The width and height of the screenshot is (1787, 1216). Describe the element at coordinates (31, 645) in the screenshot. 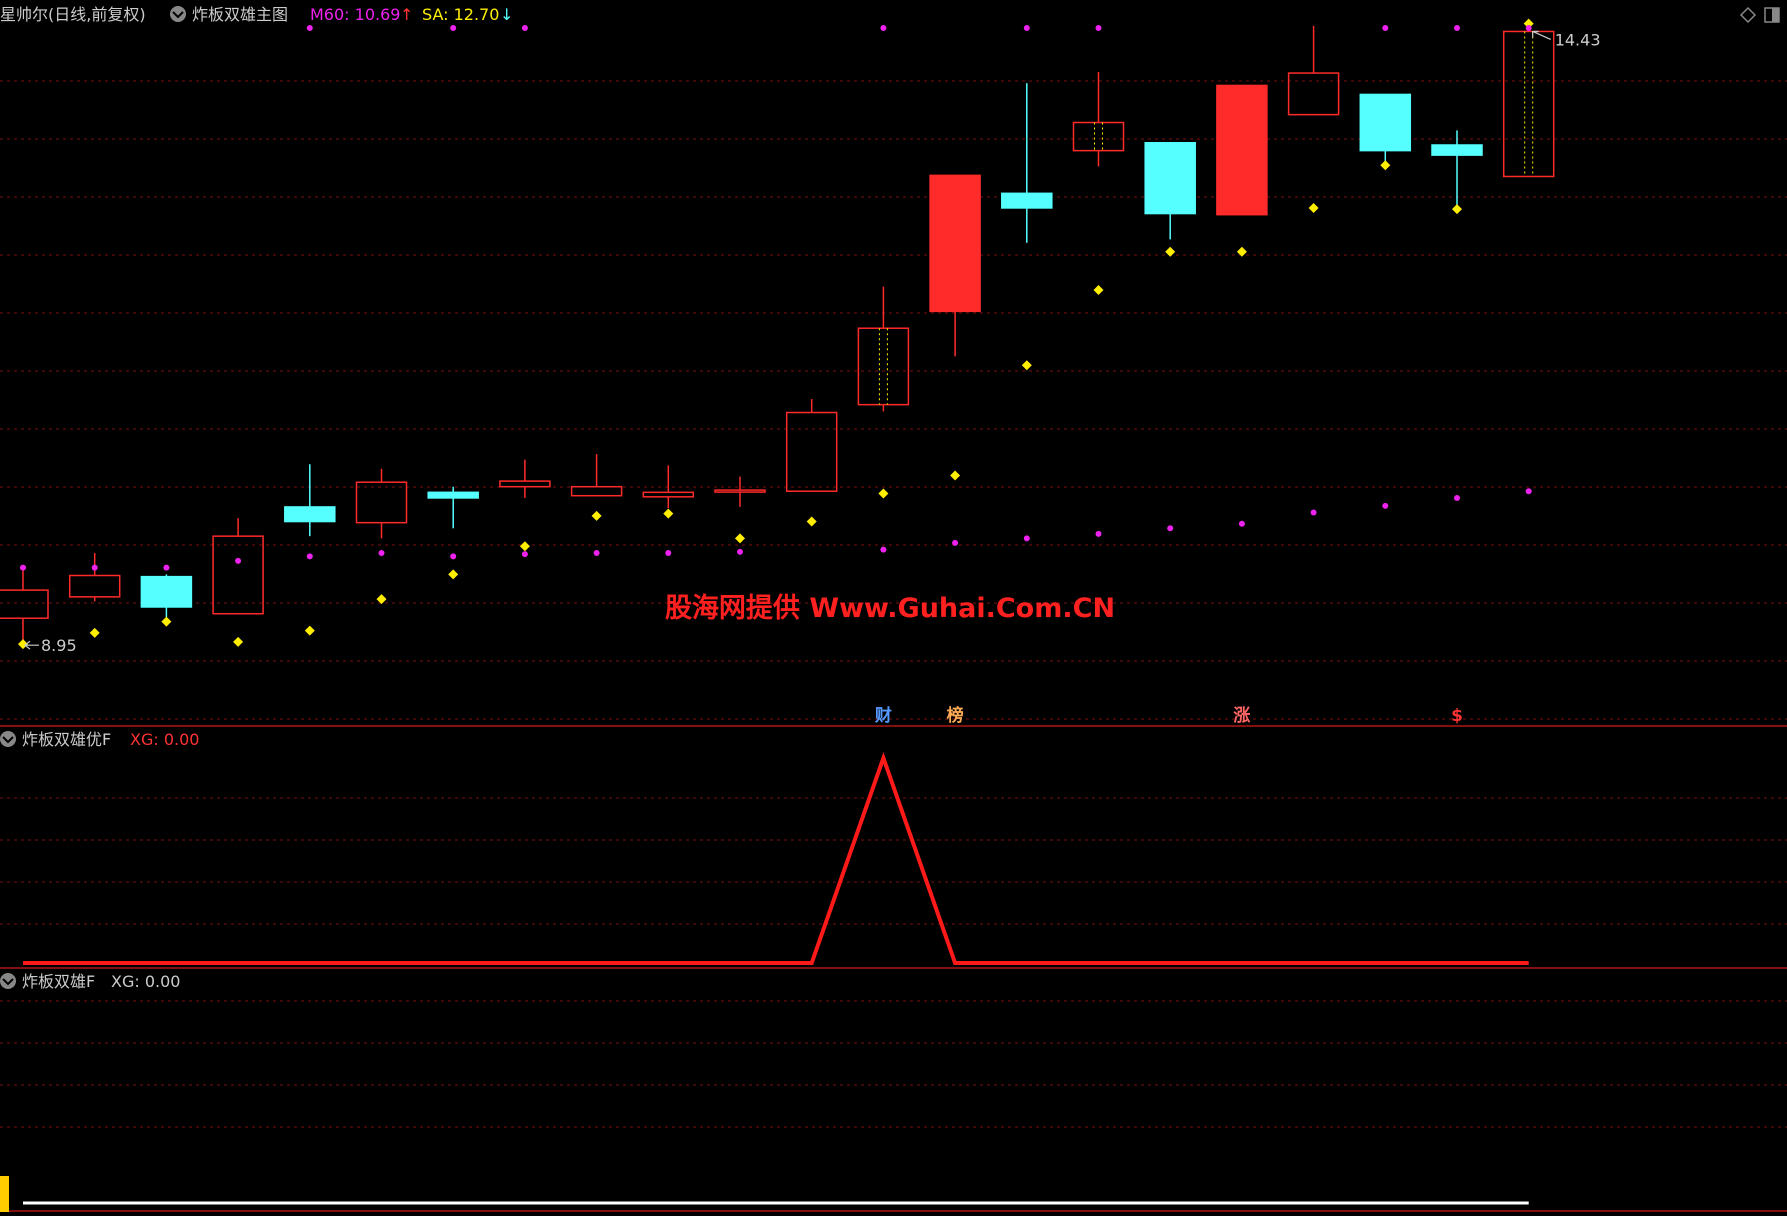

I see `low-price-arrow` at that location.